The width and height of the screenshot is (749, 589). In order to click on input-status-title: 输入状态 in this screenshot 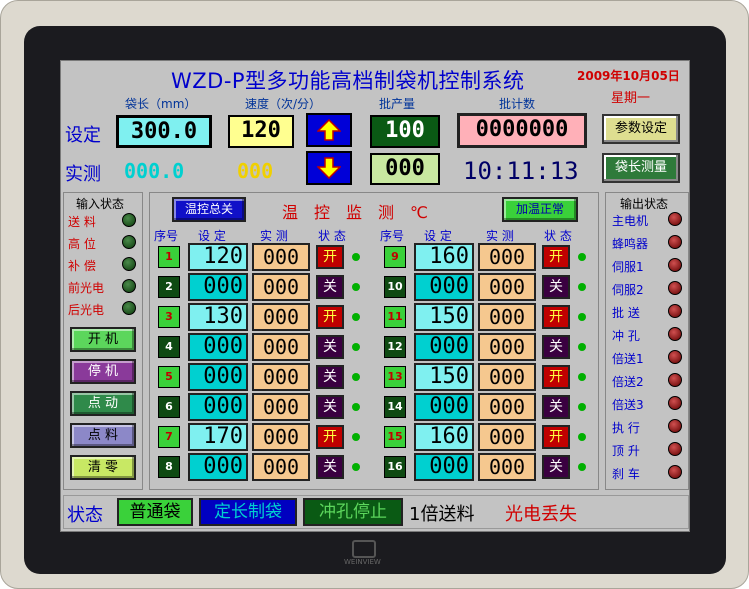, I will do `click(100, 204)`.